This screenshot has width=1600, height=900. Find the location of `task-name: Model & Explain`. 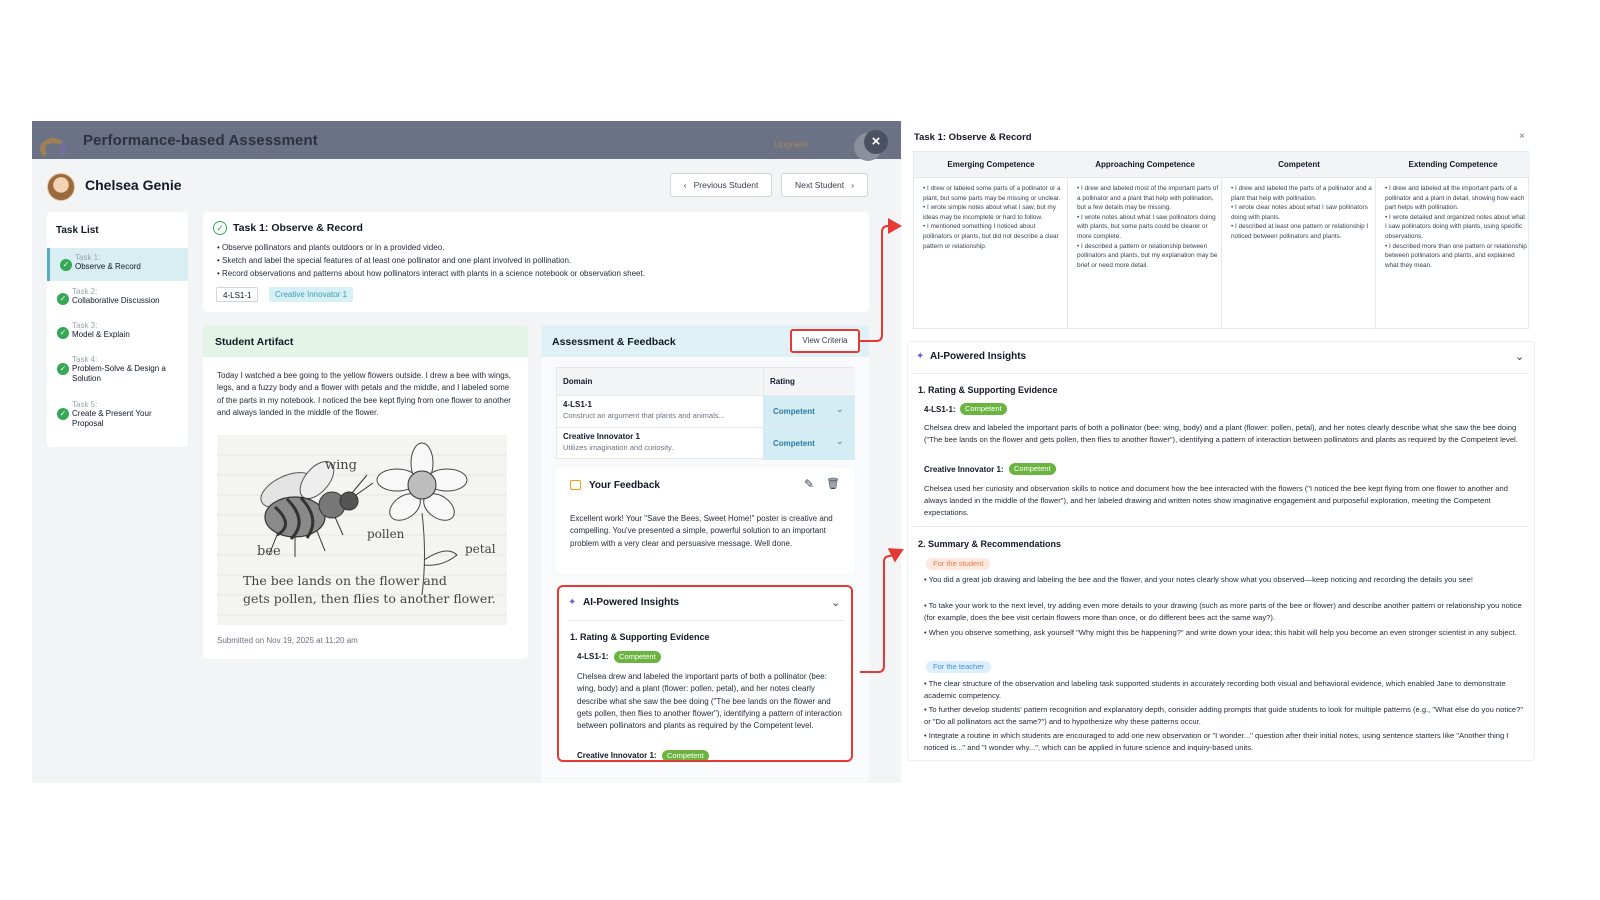

task-name: Model & Explain is located at coordinates (101, 334).